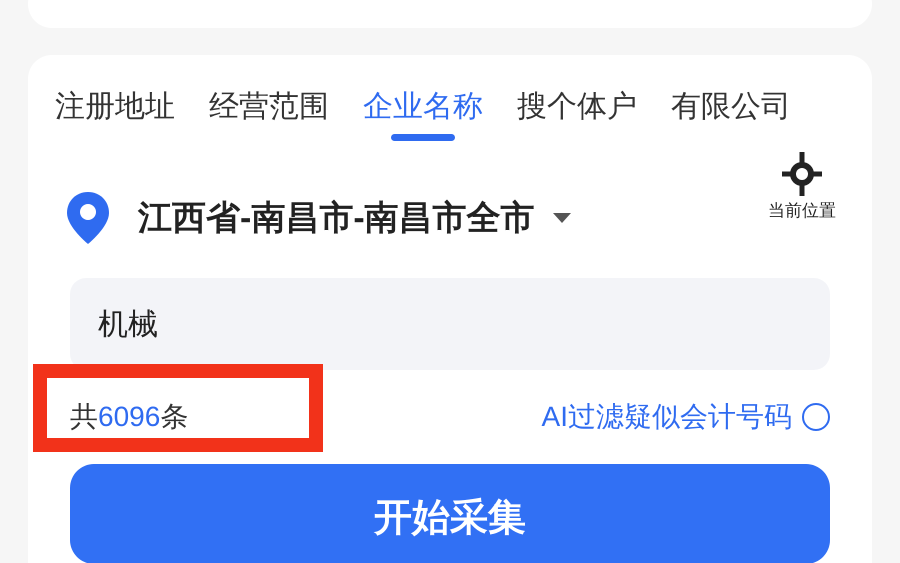  What do you see at coordinates (115, 106) in the screenshot?
I see `tab: 注册地址` at bounding box center [115, 106].